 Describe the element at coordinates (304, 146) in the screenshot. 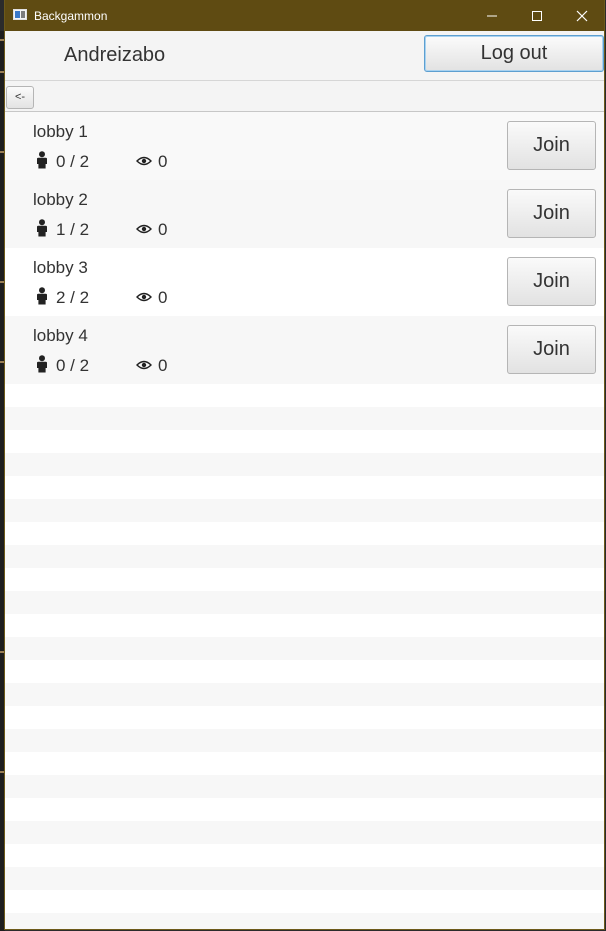

I see `lobby-row: lobby 1 0 / 2 0 Join` at that location.